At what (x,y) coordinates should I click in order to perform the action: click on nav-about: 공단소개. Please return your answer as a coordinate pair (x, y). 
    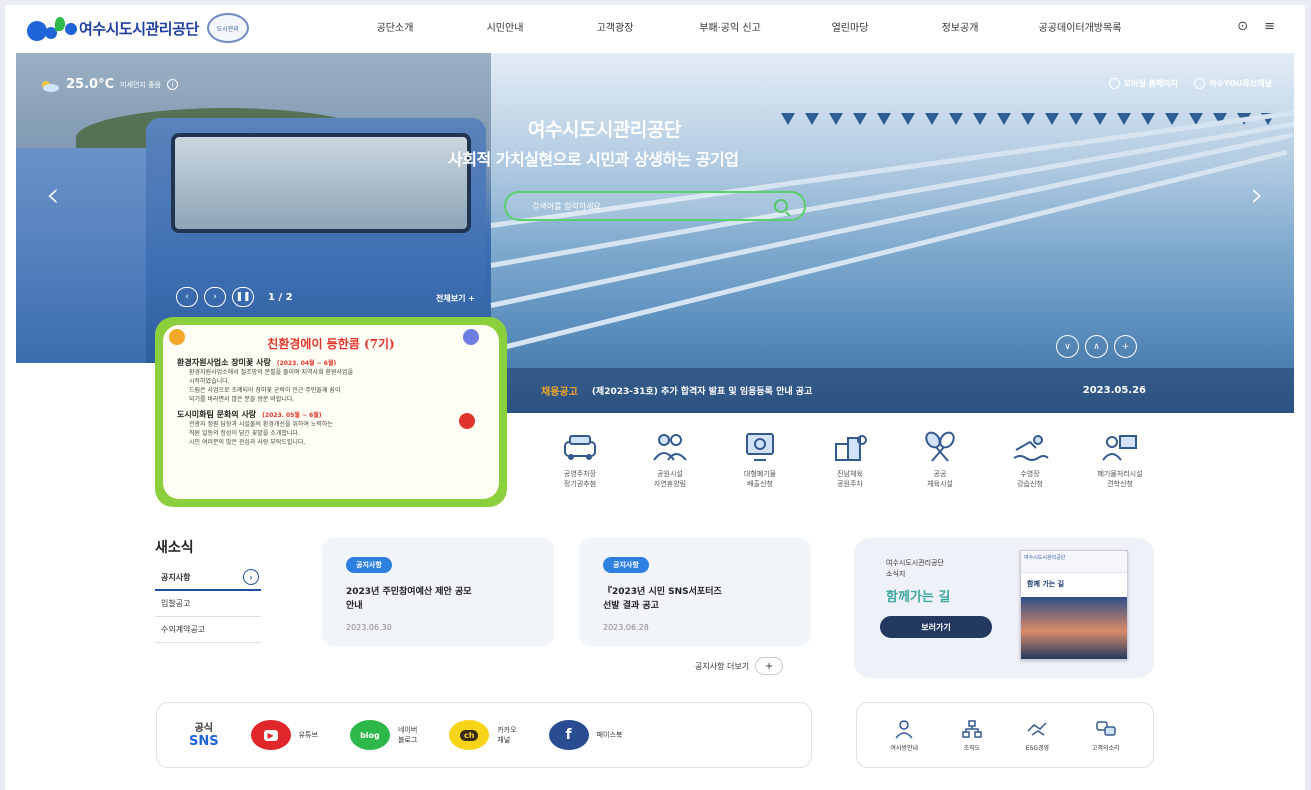
    Looking at the image, I should click on (395, 26).